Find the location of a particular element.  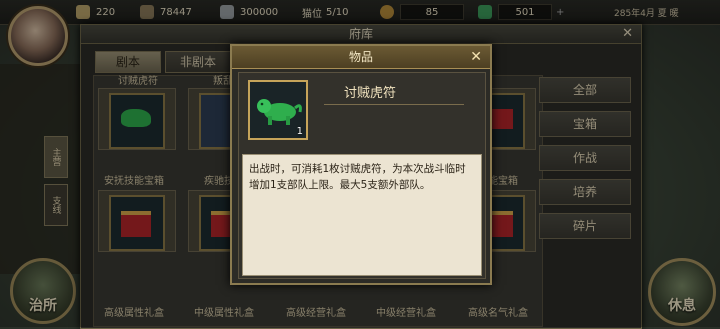

item-description: 出战时，可消耗1枚讨贼虎符，为本次战斗临时增加1支部队上限。最大5支额外部队。 is located at coordinates (357, 177).